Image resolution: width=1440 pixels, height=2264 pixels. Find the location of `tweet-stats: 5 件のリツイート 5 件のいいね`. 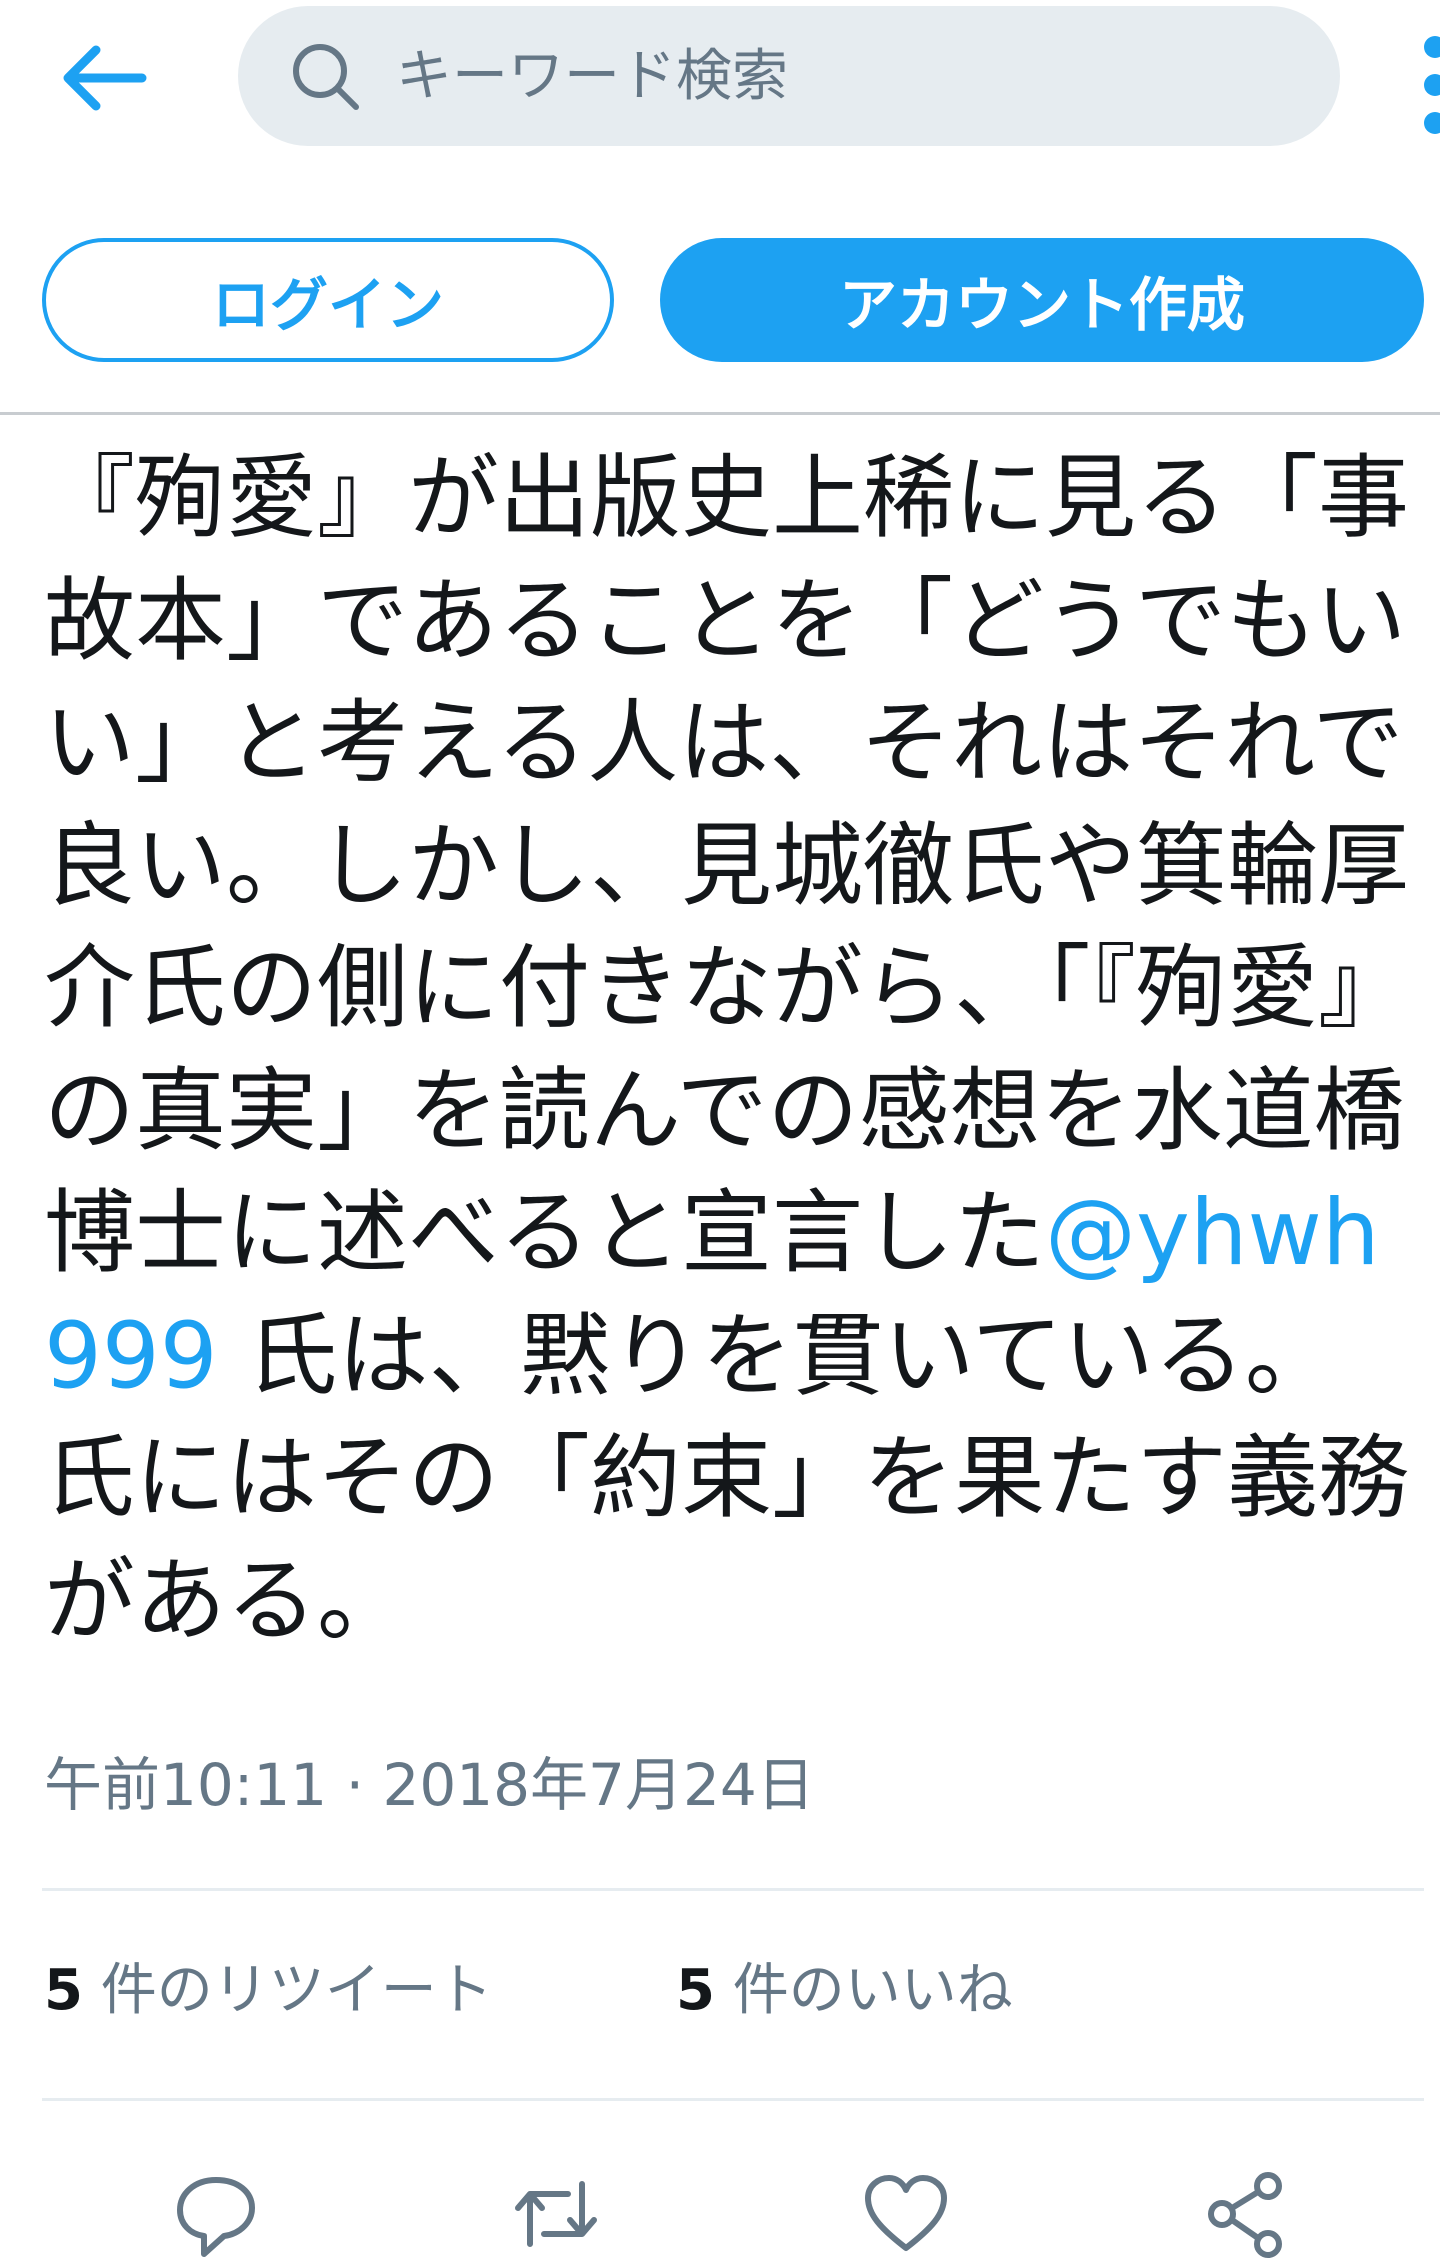

tweet-stats: 5 件のリツイート 5 件のいいね is located at coordinates (734, 1985).